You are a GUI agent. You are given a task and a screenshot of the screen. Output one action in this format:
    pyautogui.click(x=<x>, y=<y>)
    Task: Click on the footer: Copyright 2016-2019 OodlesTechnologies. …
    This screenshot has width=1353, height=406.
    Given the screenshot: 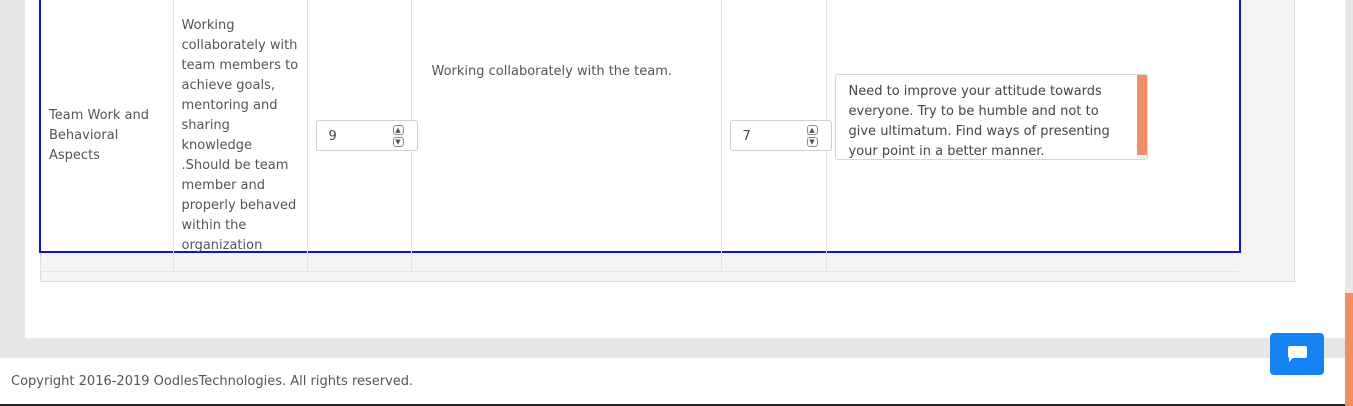 What is the action you would take?
    pyautogui.click(x=676, y=382)
    